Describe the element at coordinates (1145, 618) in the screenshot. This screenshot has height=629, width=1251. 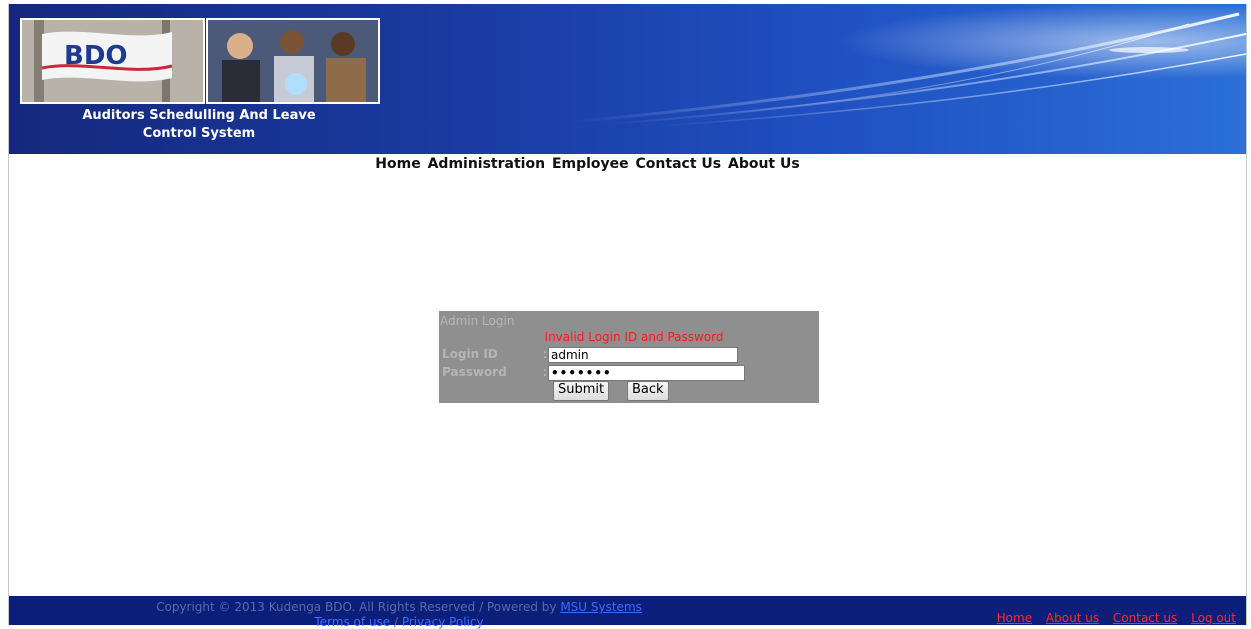
I see `footer-contact-us-link: Contact us` at that location.